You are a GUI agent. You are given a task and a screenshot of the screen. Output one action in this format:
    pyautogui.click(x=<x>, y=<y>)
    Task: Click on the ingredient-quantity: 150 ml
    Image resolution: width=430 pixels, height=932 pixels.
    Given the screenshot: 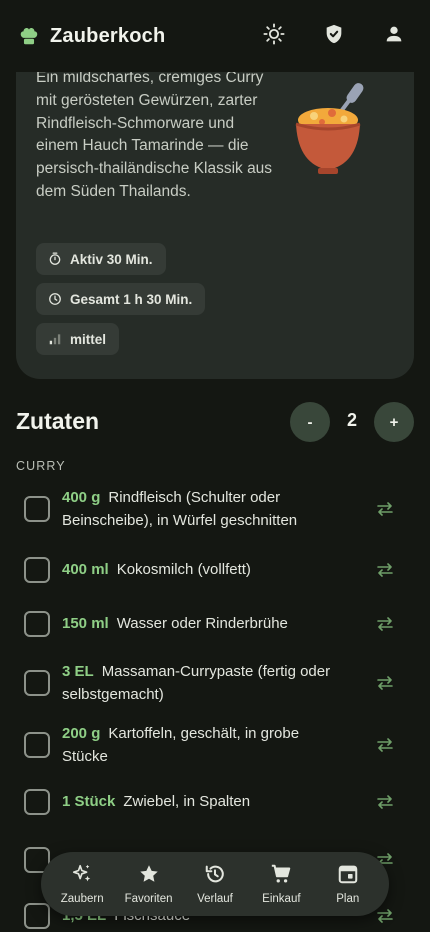 What is the action you would take?
    pyautogui.click(x=85, y=623)
    